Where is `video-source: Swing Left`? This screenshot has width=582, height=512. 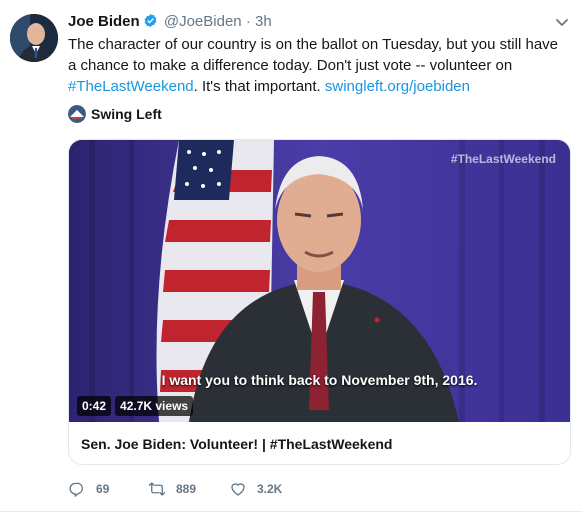
video-source: Swing Left is located at coordinates (115, 114).